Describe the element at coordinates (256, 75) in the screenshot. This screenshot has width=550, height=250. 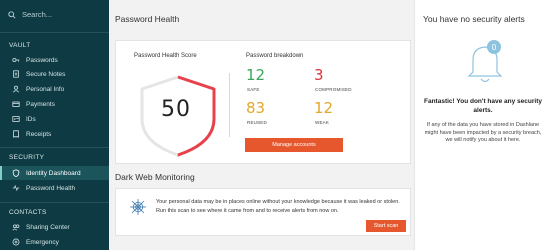
I see `stat-safe-value: 12` at that location.